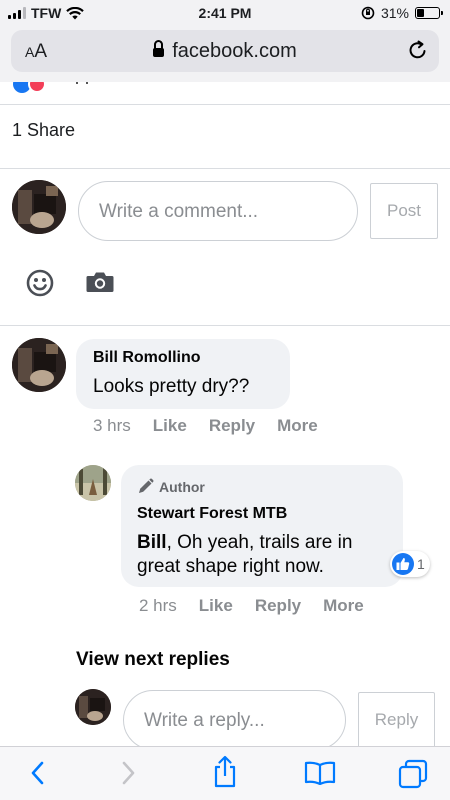  What do you see at coordinates (39, 365) in the screenshot?
I see `commenter-avatar` at bounding box center [39, 365].